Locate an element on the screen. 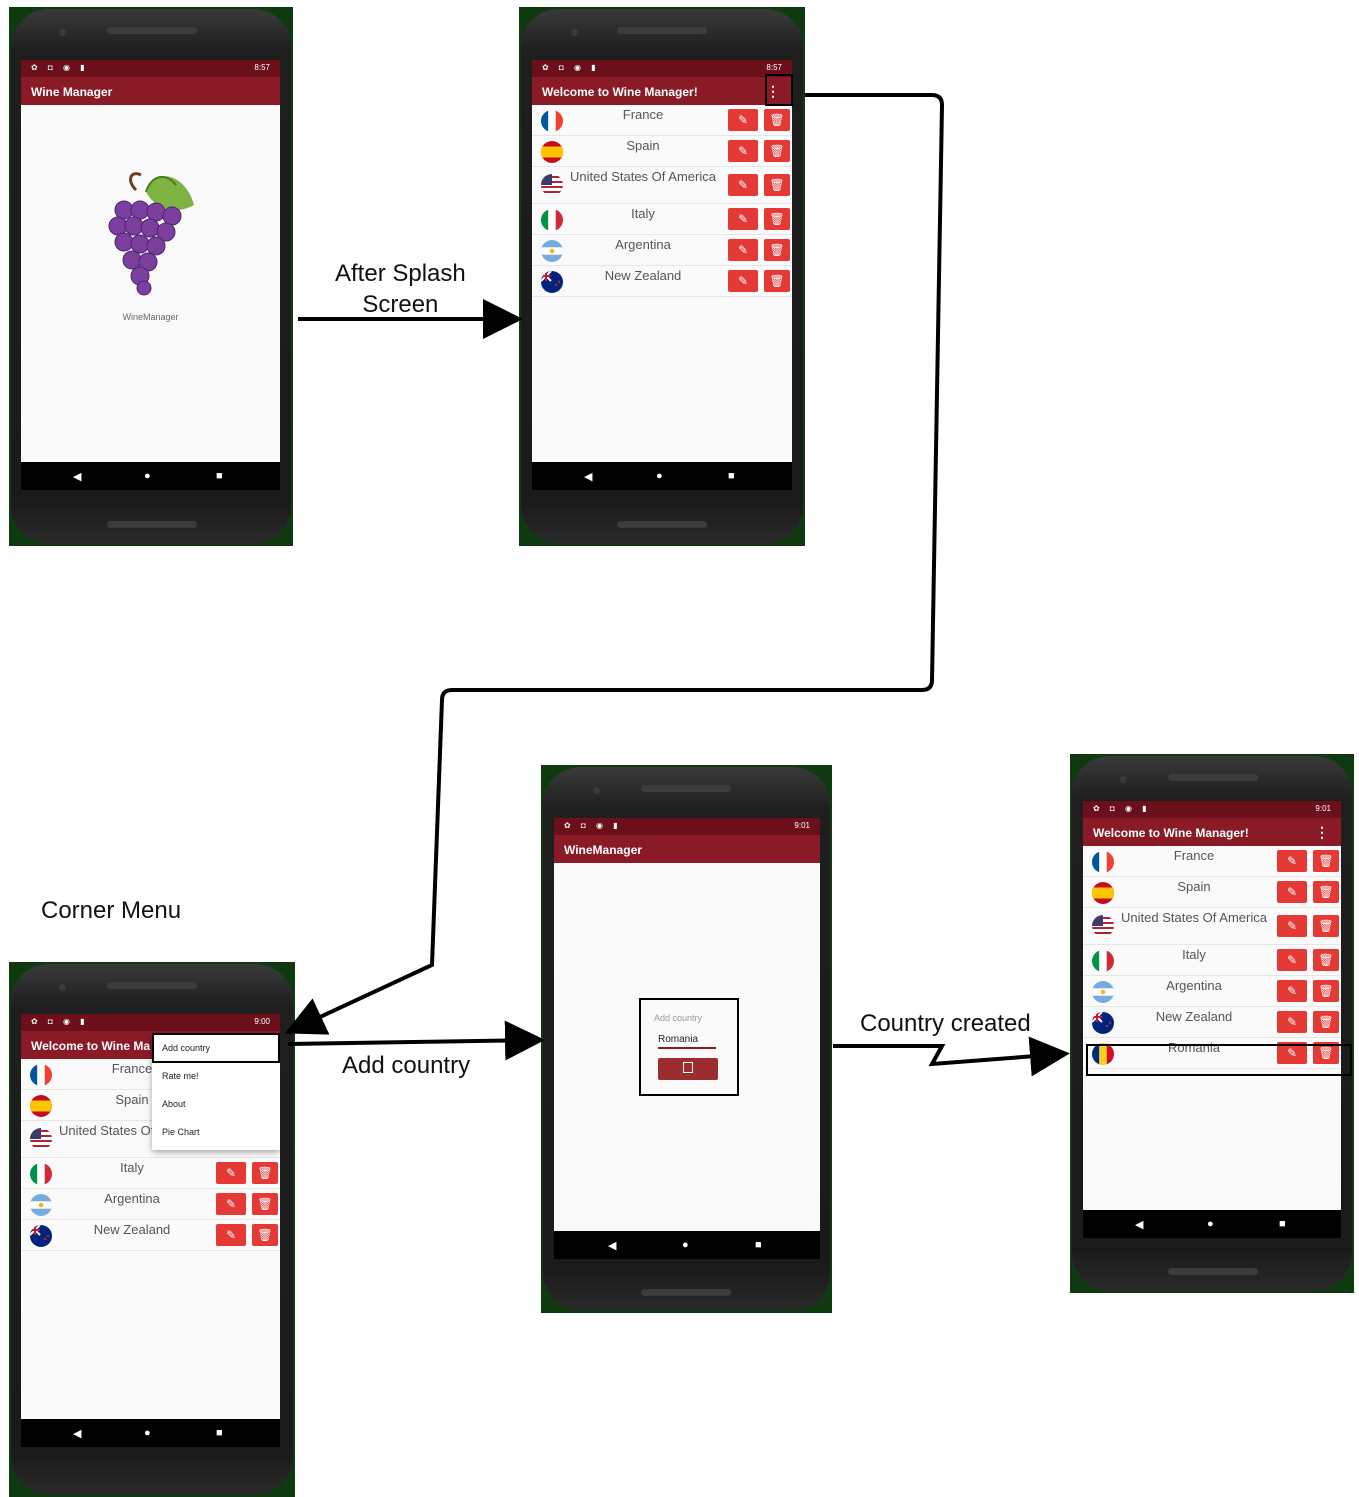 The image size is (1359, 1497). speaker is located at coordinates (152, 985).